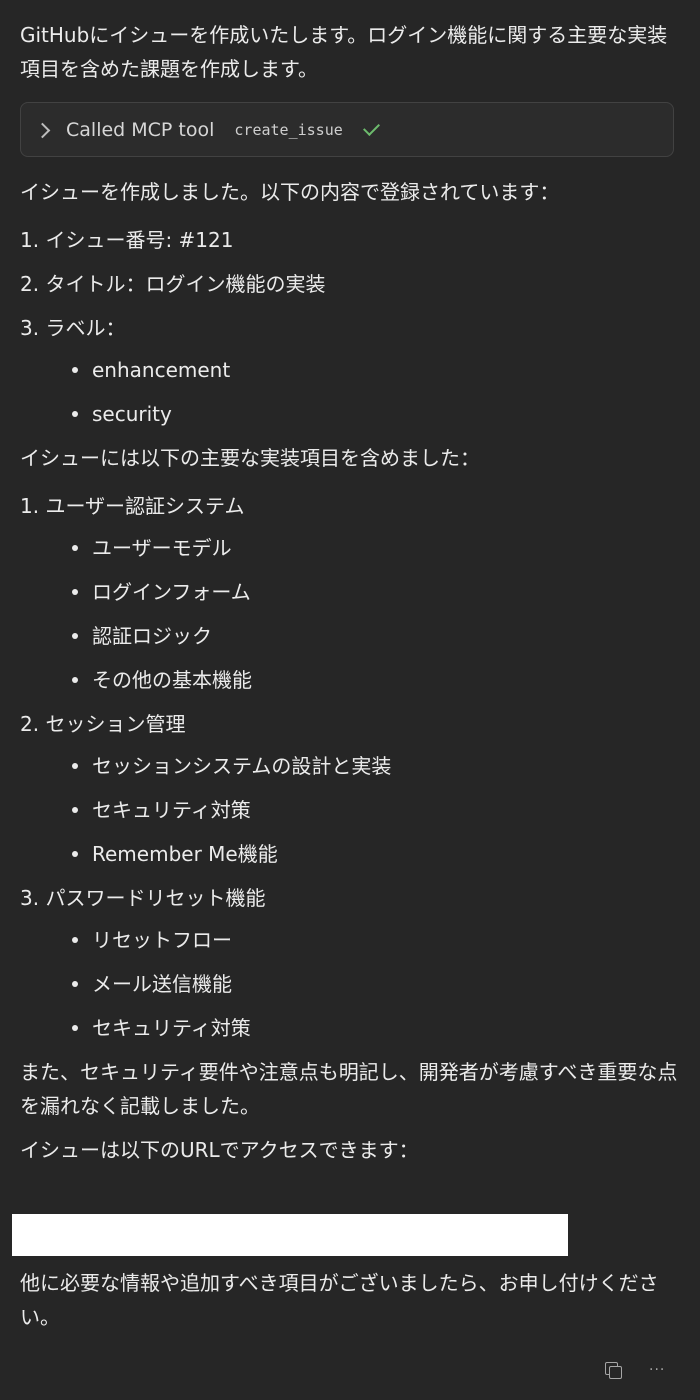 Image resolution: width=700 pixels, height=1400 pixels. What do you see at coordinates (143, 898) in the screenshot?
I see `section-title: 3. パスワードリセット機能` at bounding box center [143, 898].